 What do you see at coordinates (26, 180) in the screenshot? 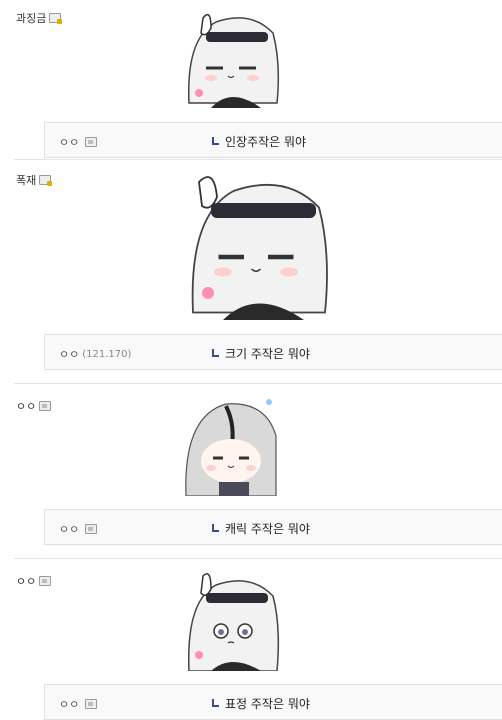
I see `author-nick: 폭재` at bounding box center [26, 180].